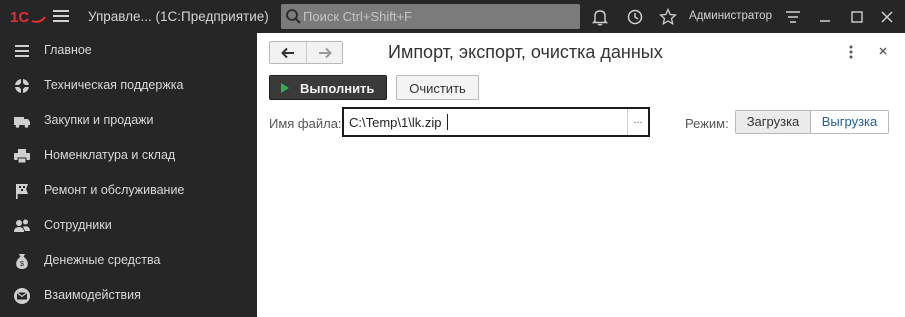 This screenshot has height=317, width=905. I want to click on history-navigation, so click(306, 52).